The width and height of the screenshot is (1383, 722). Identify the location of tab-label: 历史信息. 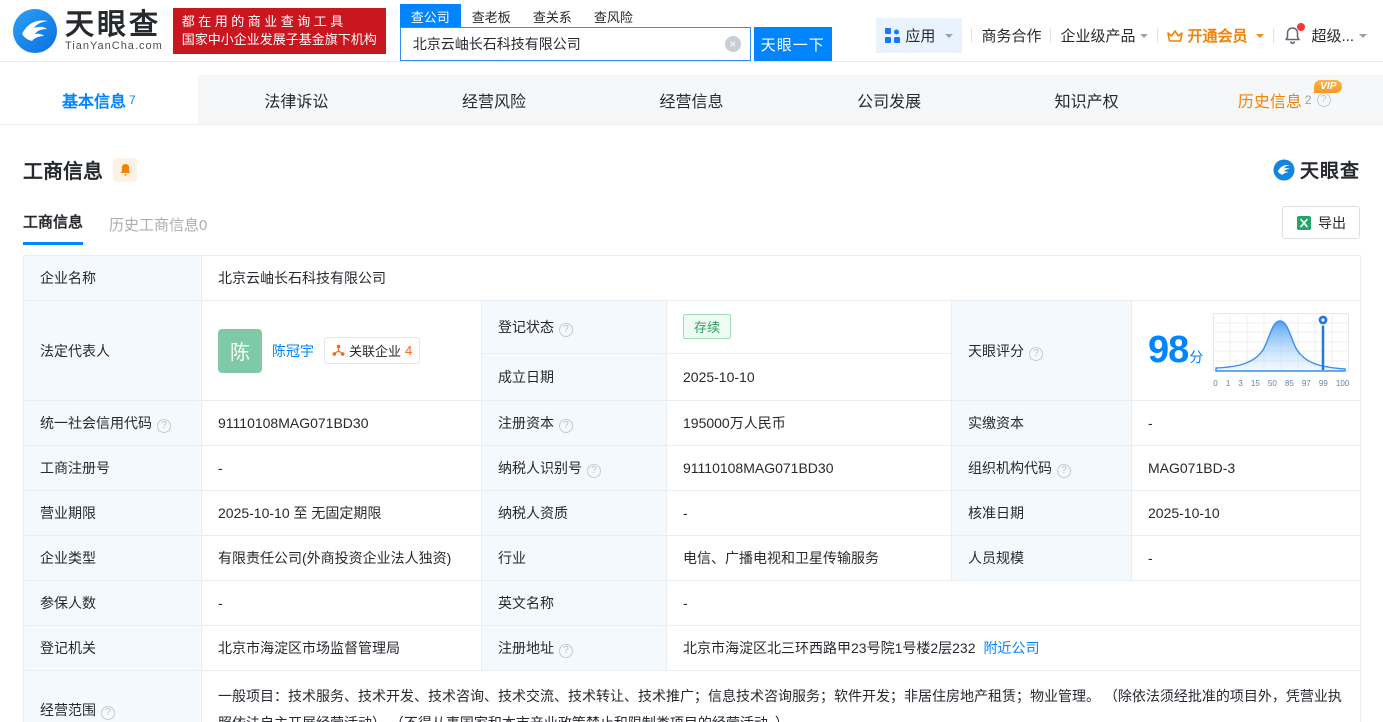
(1269, 102).